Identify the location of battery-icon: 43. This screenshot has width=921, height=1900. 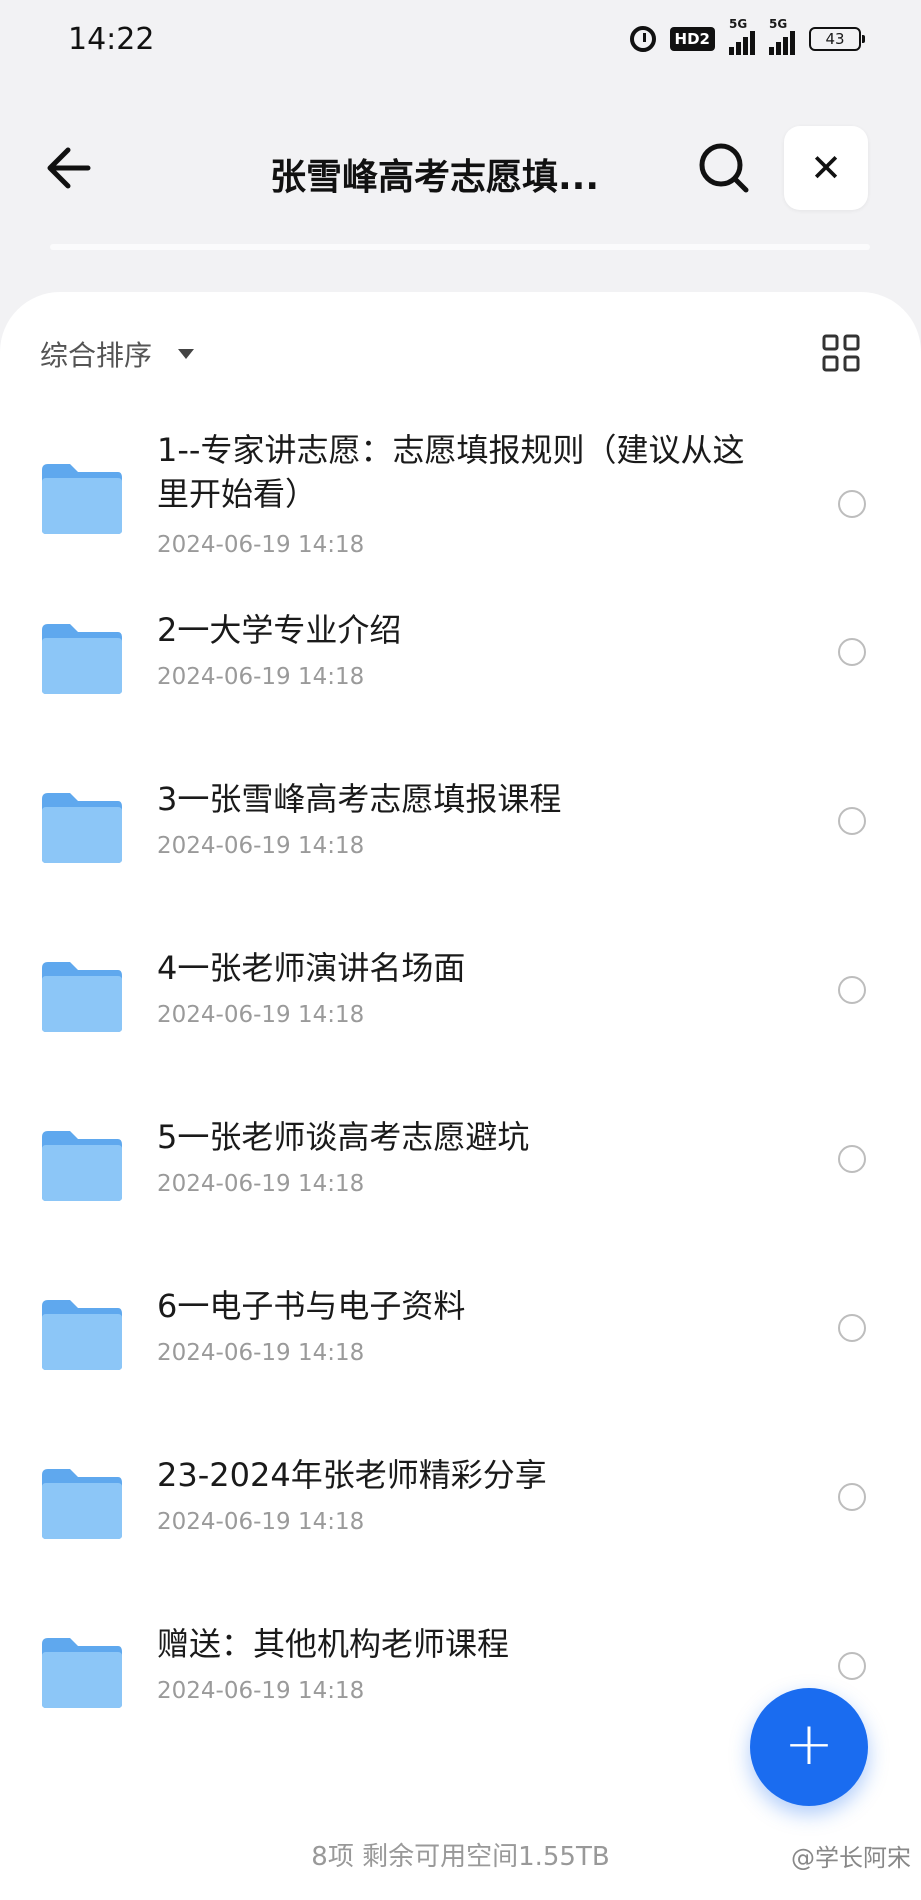
(837, 39).